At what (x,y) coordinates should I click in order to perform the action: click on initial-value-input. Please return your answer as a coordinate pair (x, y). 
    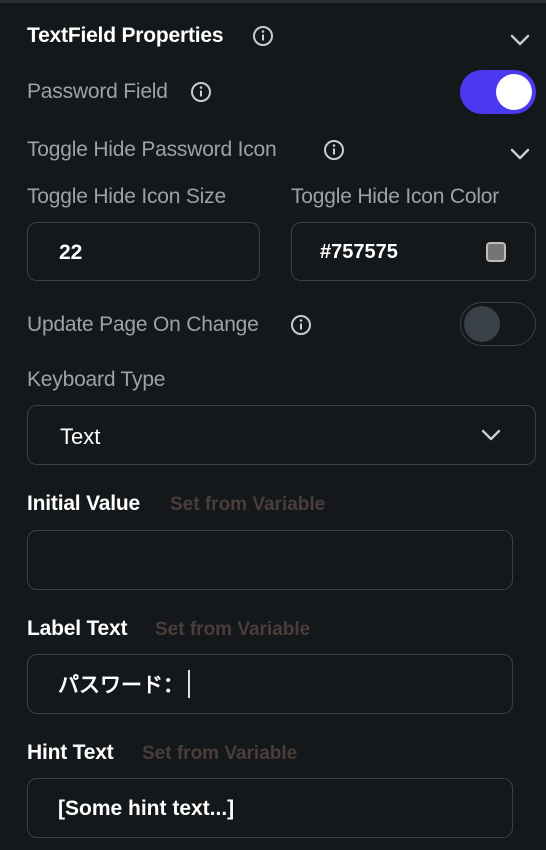
    Looking at the image, I should click on (270, 560).